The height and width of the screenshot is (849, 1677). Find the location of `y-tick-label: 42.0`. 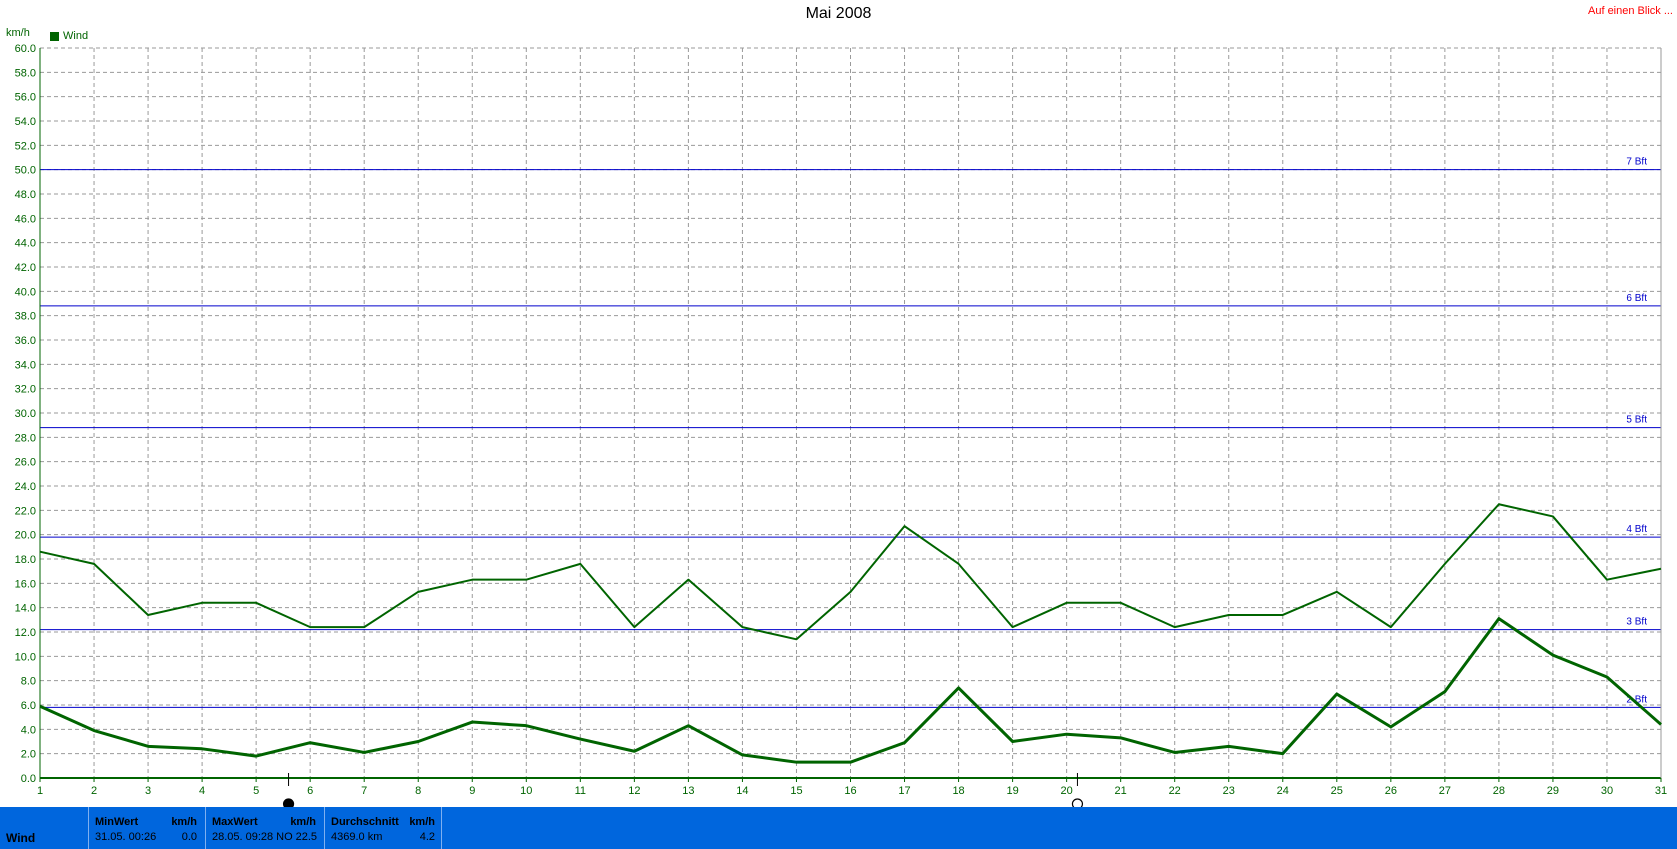

y-tick-label: 42.0 is located at coordinates (25, 268).